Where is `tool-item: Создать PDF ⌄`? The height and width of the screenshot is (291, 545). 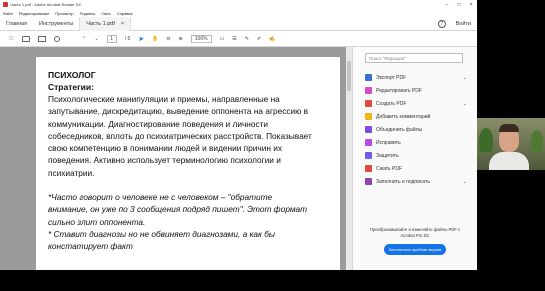
tool-item: Создать PDF ⌄ is located at coordinates (416, 103).